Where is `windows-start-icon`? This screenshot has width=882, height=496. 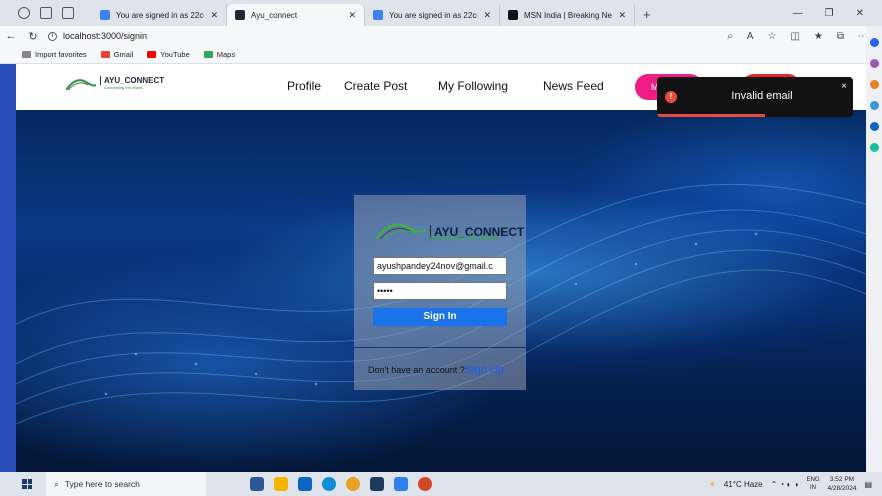 windows-start-icon is located at coordinates (27, 484).